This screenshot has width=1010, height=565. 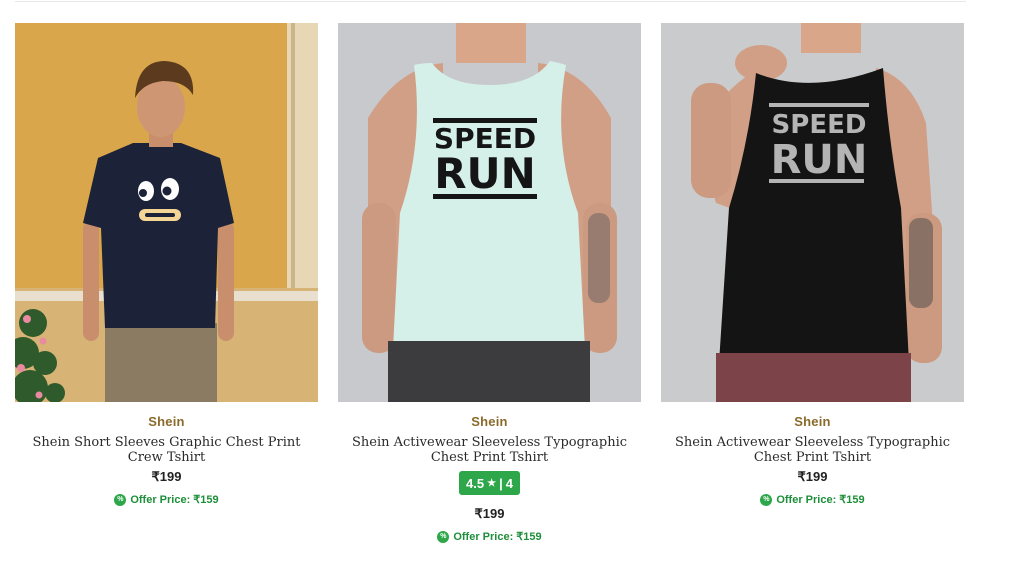 I want to click on rating-value: 4.5, so click(x=475, y=483).